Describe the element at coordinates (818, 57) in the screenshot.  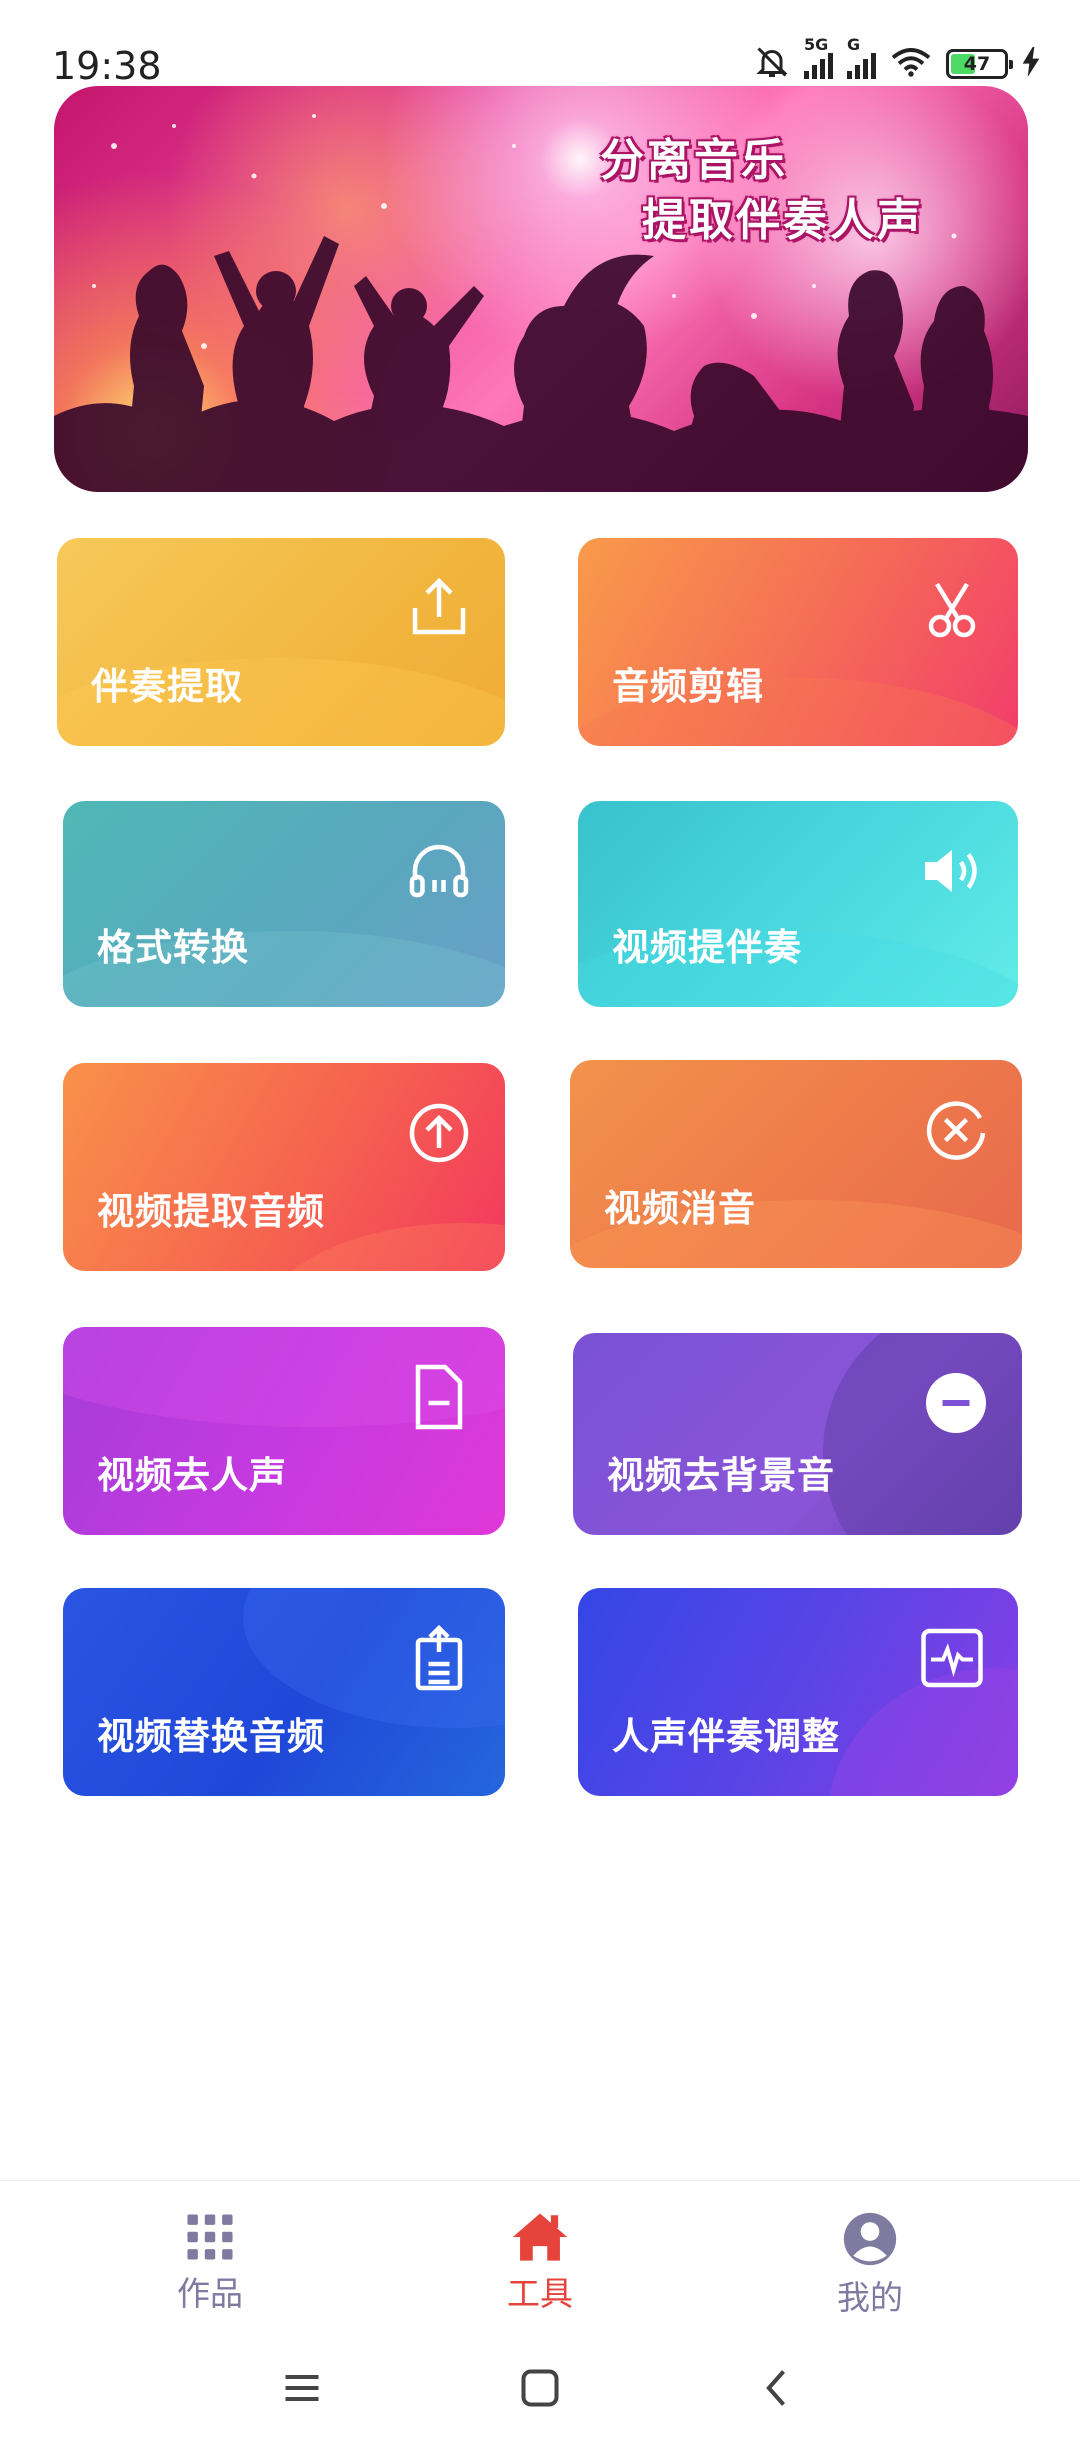
I see `cell-signal-1-icon: 5G` at that location.